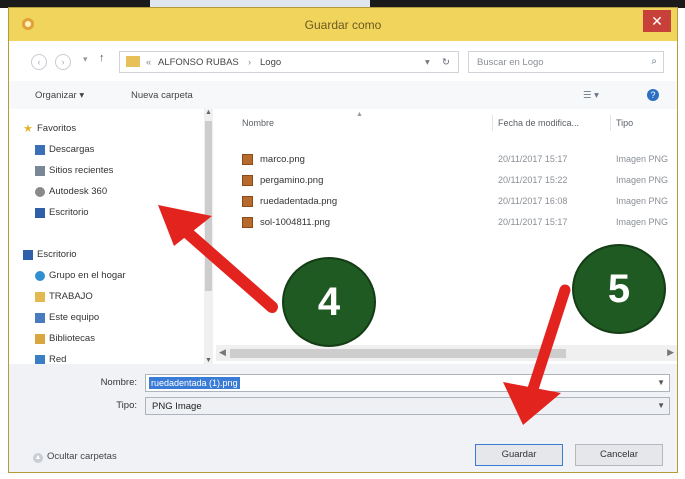 This screenshot has width=685, height=479. What do you see at coordinates (619, 289) in the screenshot?
I see `step-5-badge: 5` at bounding box center [619, 289].